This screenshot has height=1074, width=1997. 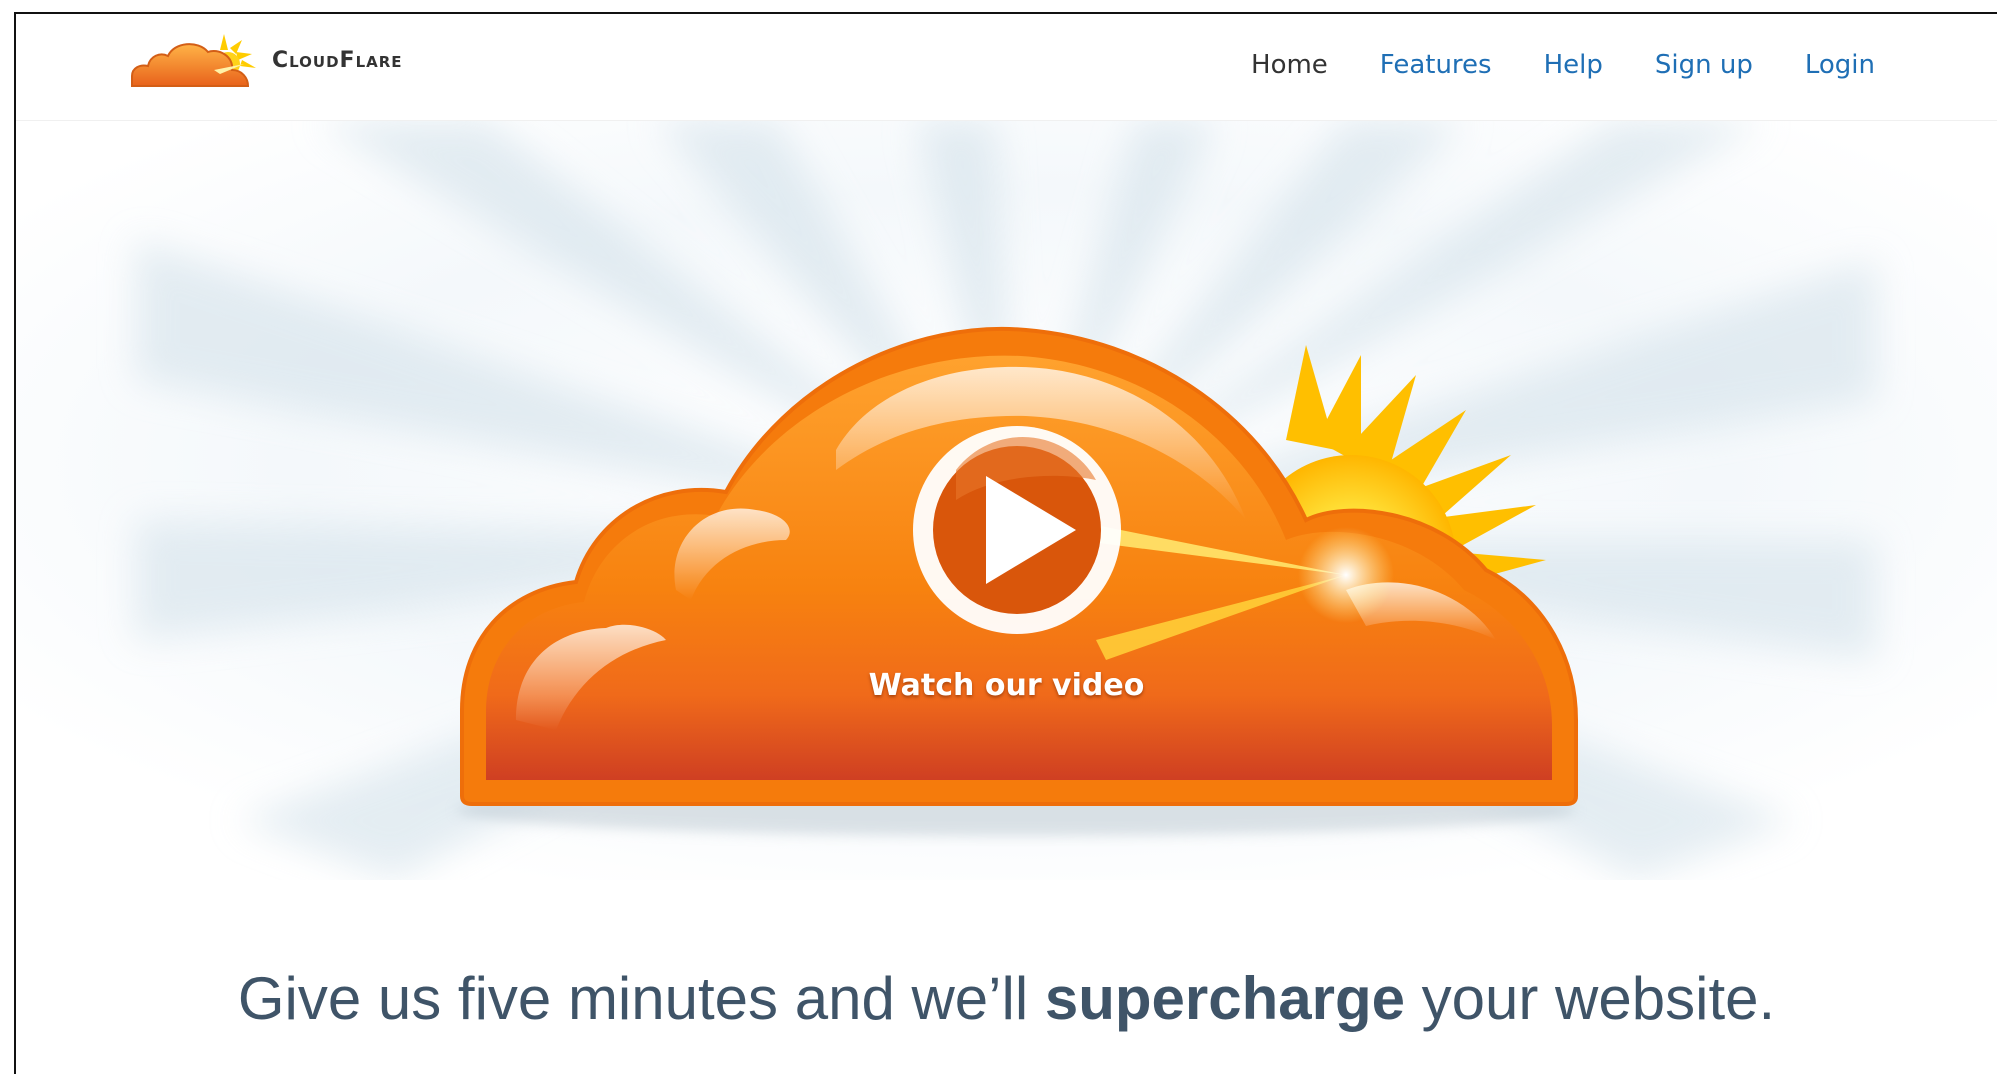 I want to click on tagline-lead: Give us five minutes and we’ll, so click(x=641, y=998).